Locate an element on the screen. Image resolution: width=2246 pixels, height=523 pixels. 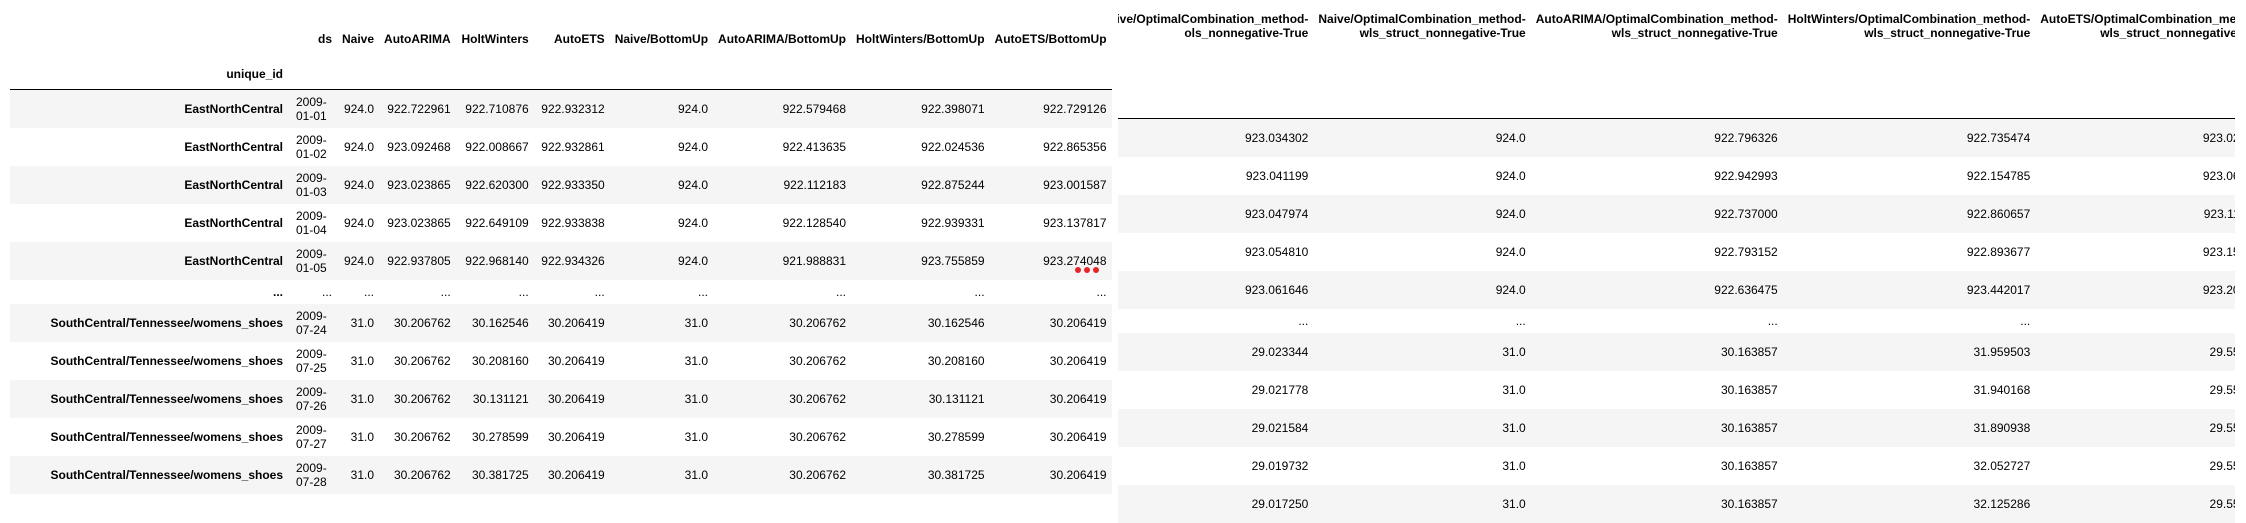
value-cell: 923.755859 is located at coordinates (953, 260).